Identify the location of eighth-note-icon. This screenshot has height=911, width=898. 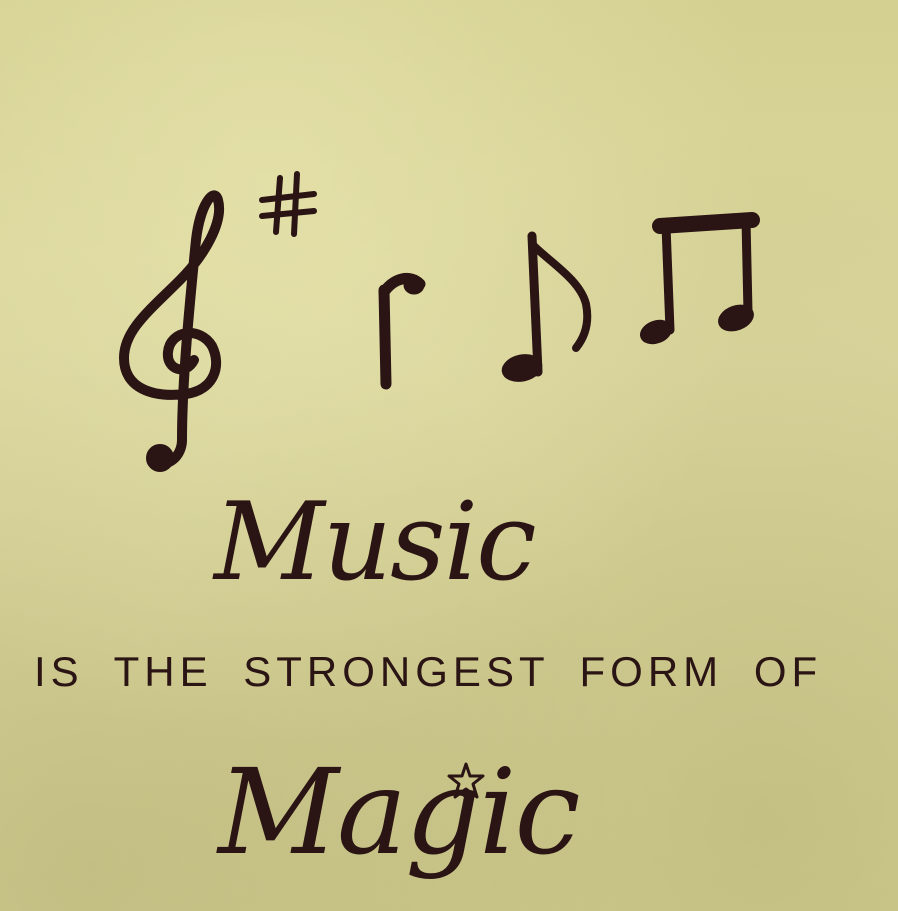
(546, 306).